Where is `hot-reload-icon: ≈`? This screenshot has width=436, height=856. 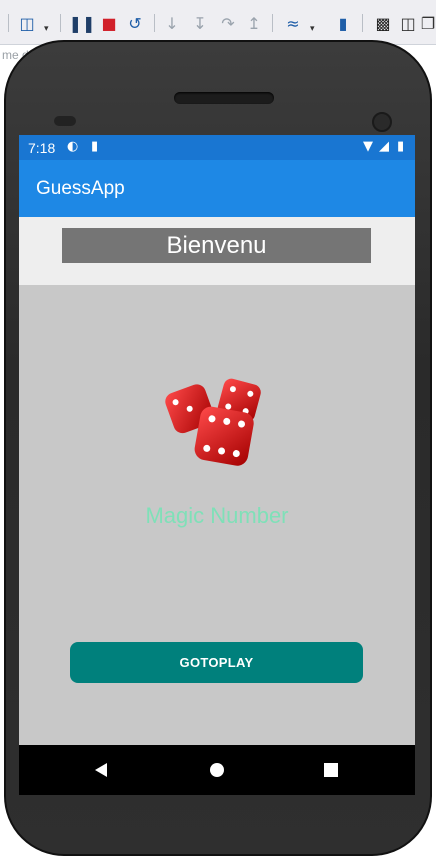
hot-reload-icon: ≈ is located at coordinates (293, 23).